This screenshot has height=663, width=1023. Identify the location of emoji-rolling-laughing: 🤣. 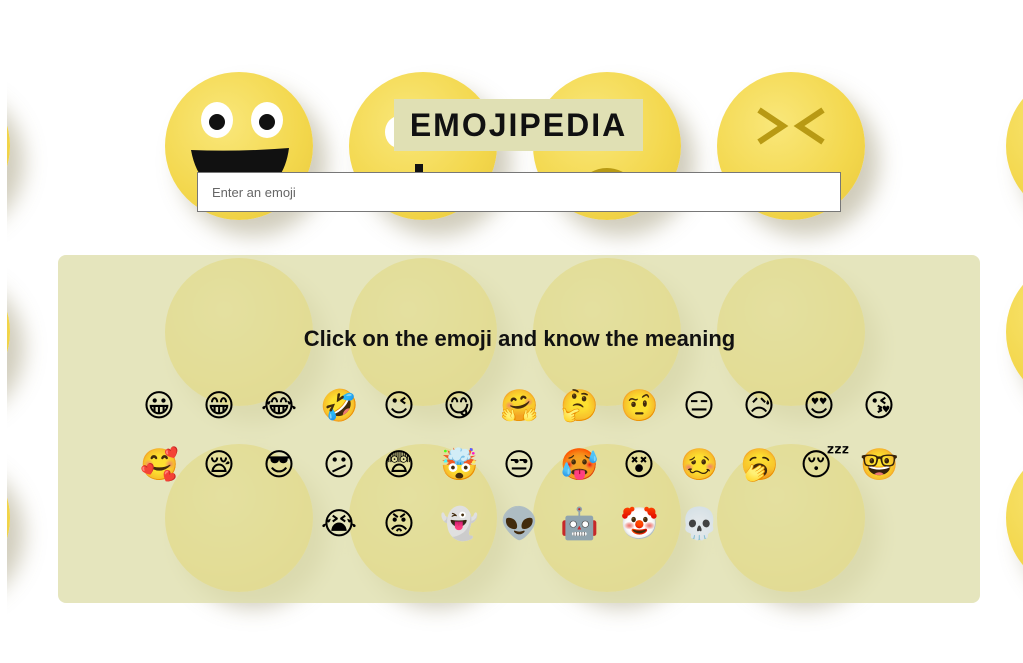
(339, 406).